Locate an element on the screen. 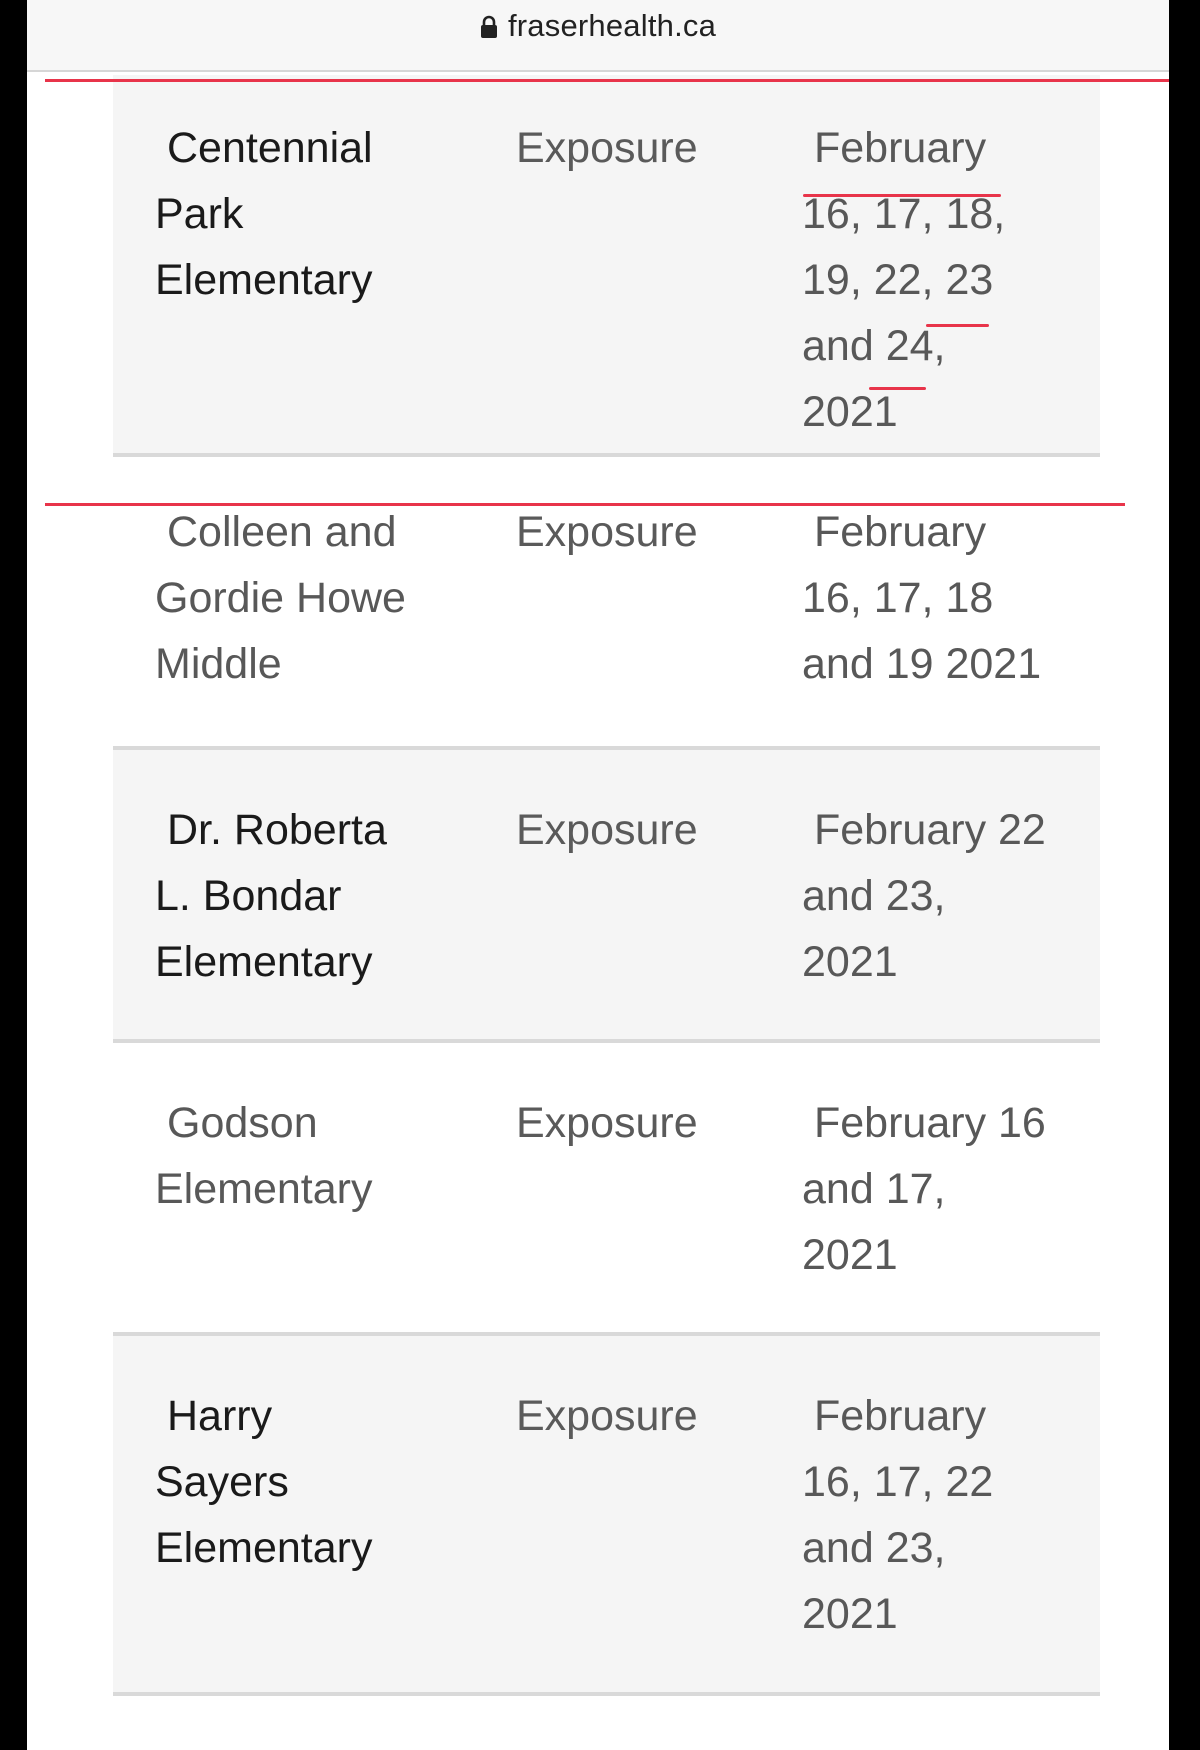 The width and height of the screenshot is (1200, 1750). address-bar: fraserhealth.ca is located at coordinates (598, 36).